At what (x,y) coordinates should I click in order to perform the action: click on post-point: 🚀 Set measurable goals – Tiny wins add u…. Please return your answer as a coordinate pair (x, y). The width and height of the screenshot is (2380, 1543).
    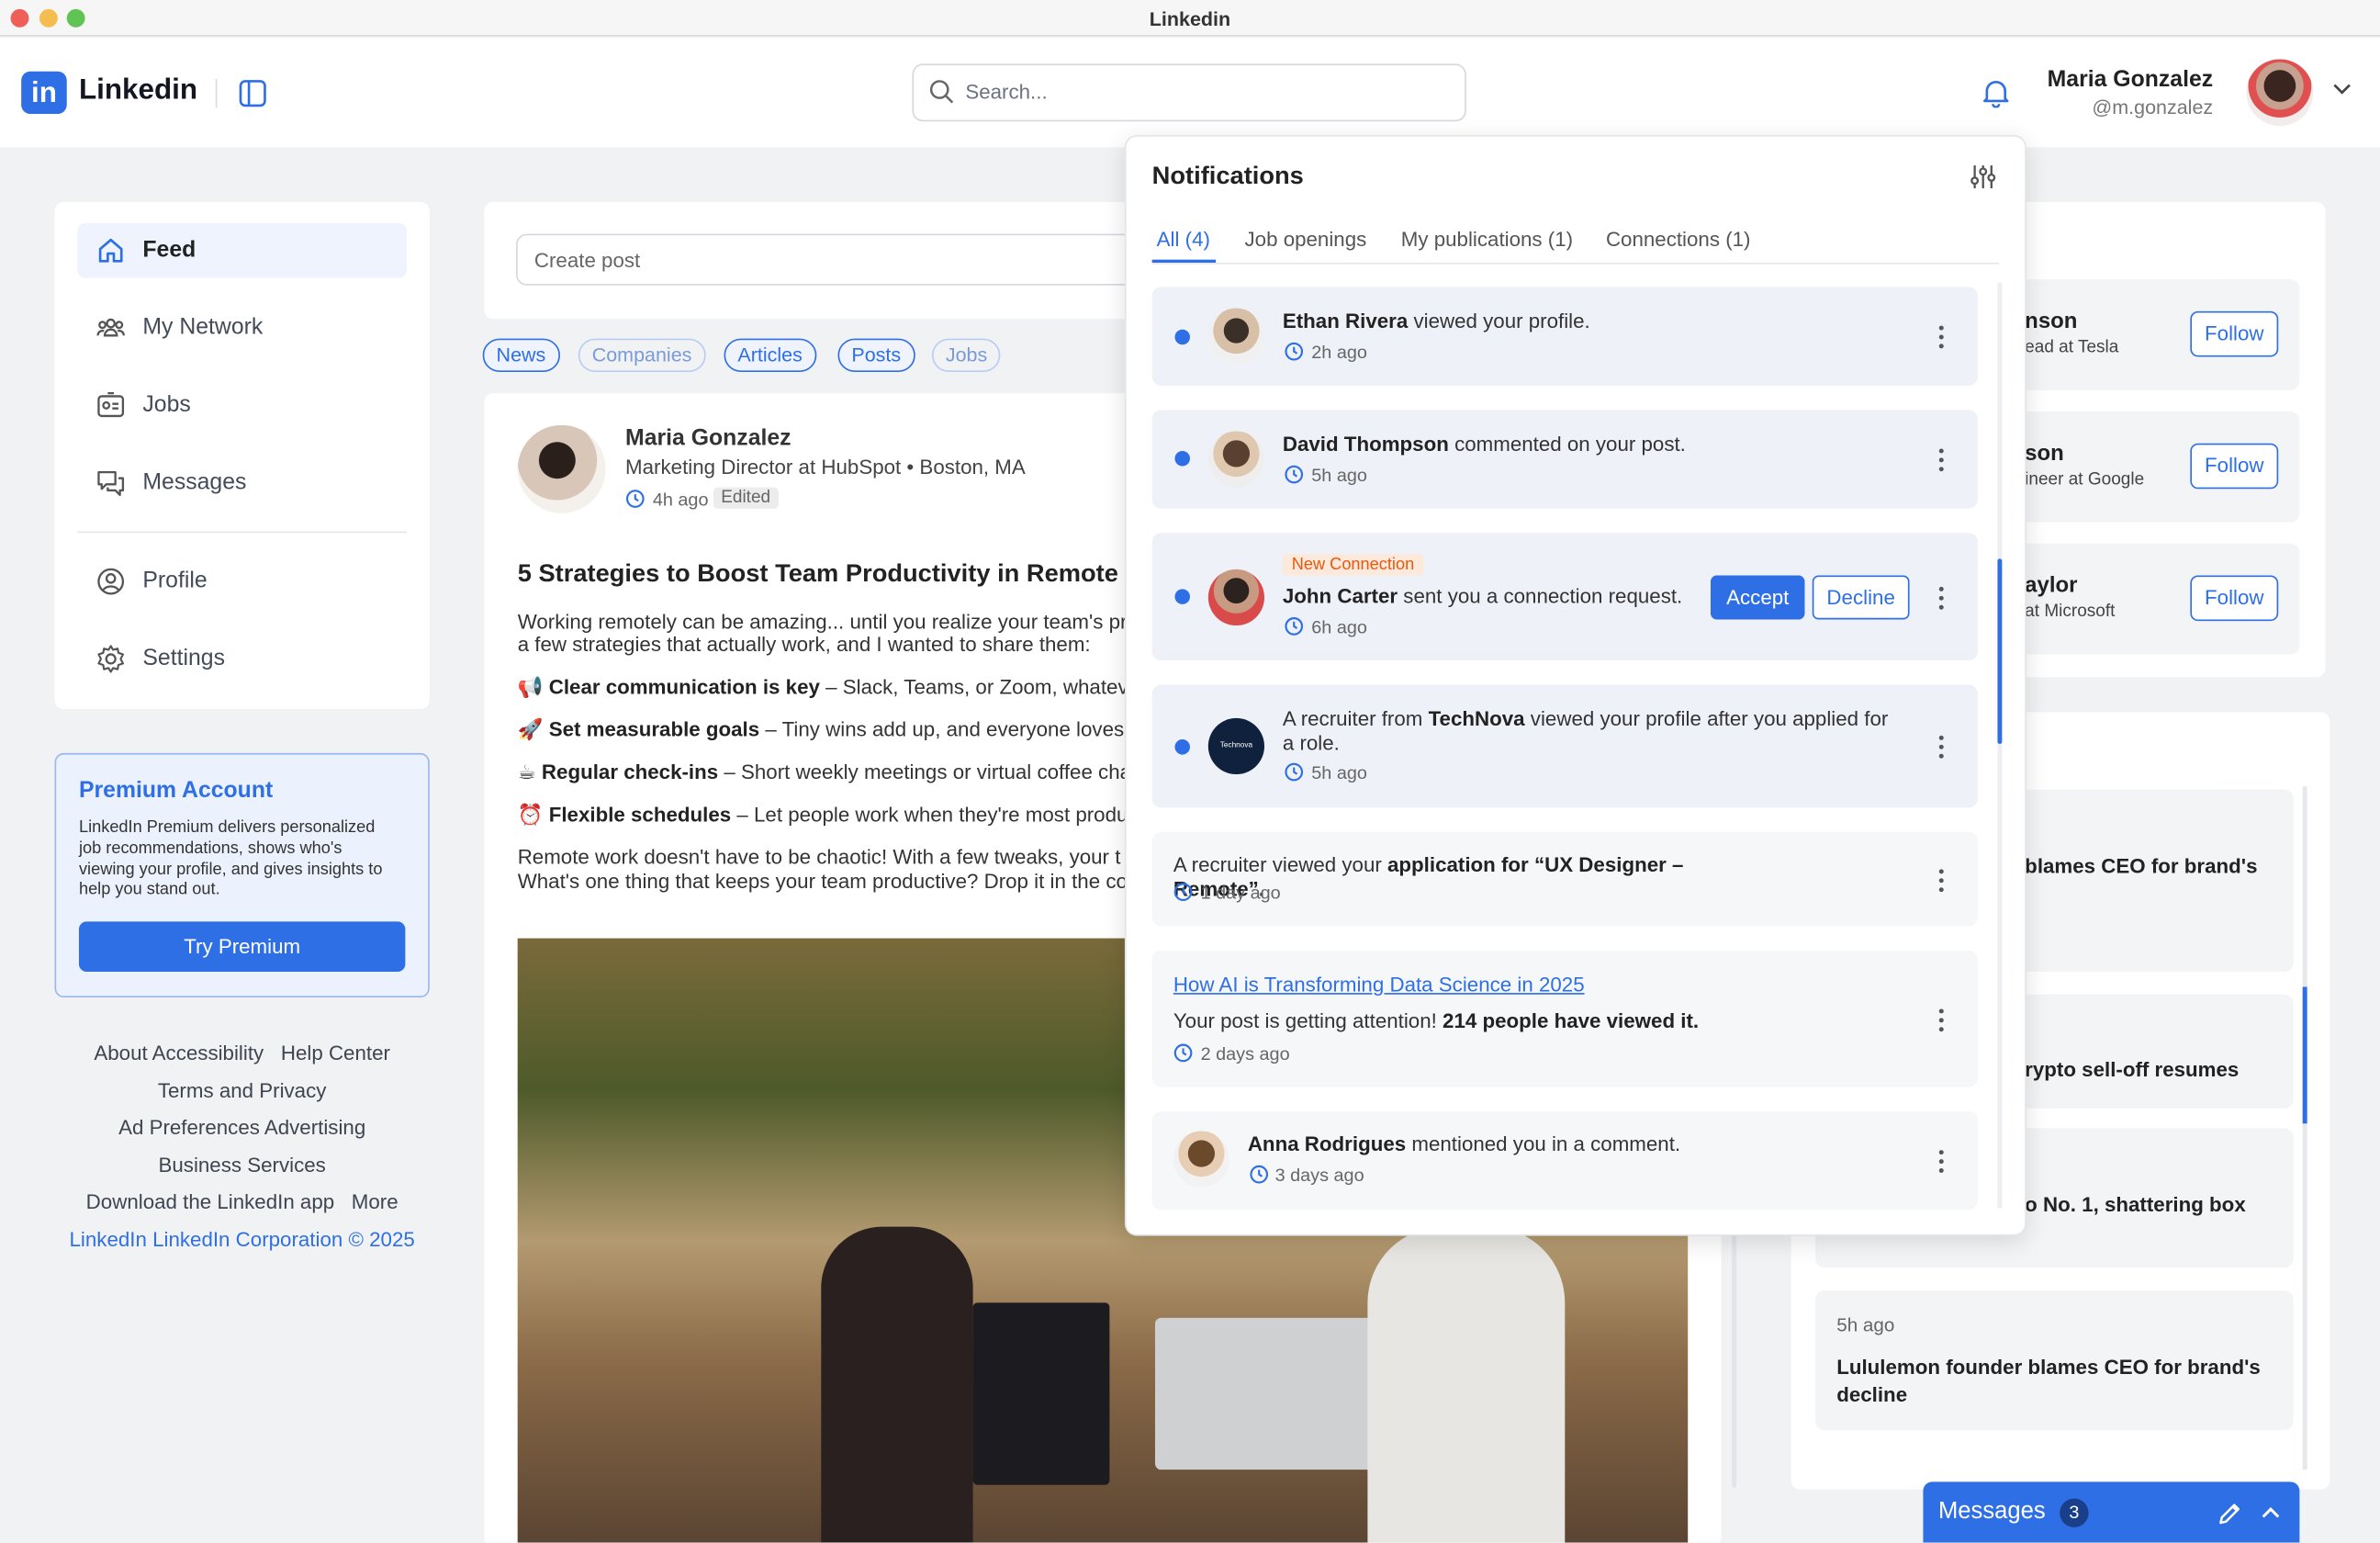
    Looking at the image, I should click on (834, 730).